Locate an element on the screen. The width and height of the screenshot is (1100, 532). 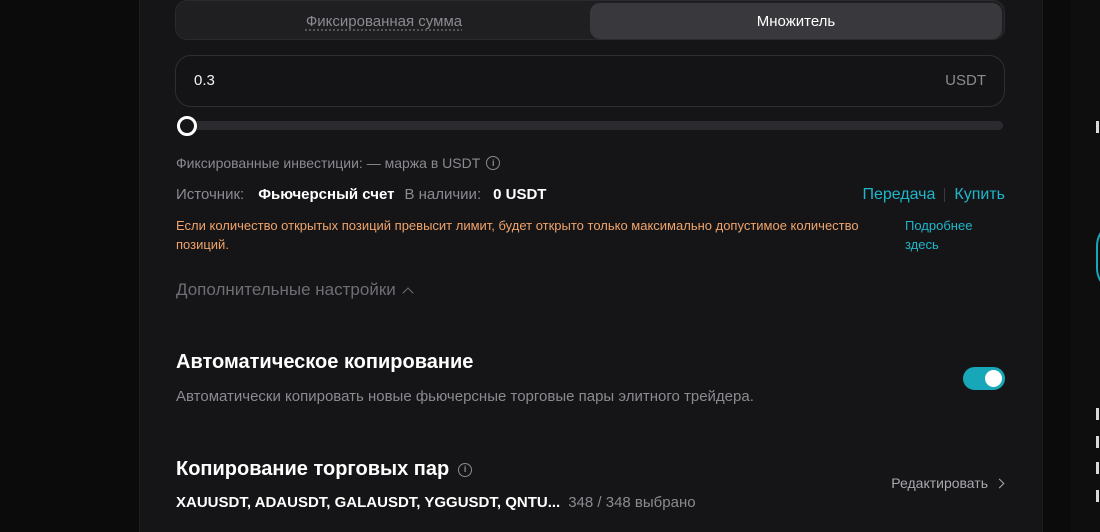
multiplier-slider-thumb is located at coordinates (187, 126).